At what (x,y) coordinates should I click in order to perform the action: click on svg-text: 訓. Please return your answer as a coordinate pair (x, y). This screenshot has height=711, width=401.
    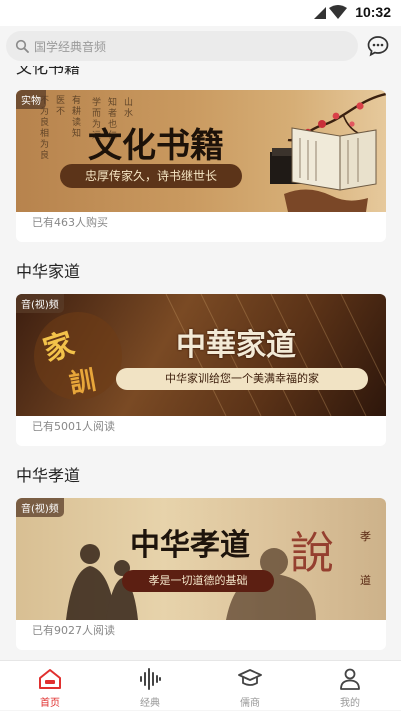
    Looking at the image, I should click on (82, 382).